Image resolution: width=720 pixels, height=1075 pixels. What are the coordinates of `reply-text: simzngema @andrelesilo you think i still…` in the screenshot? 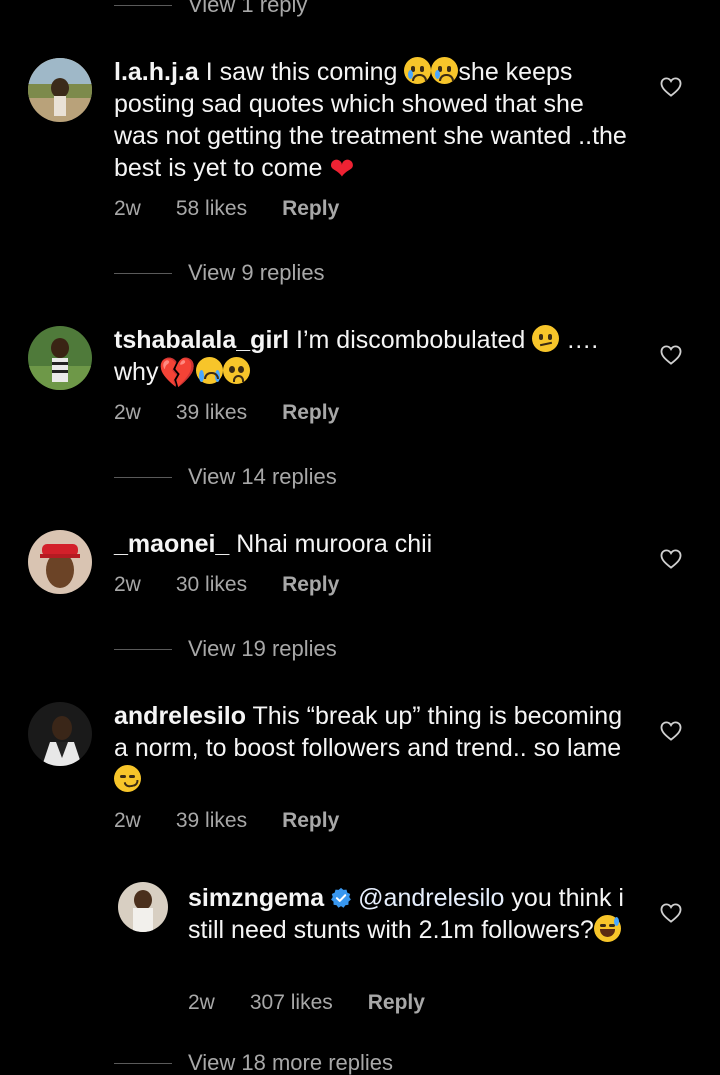 It's located at (406, 914).